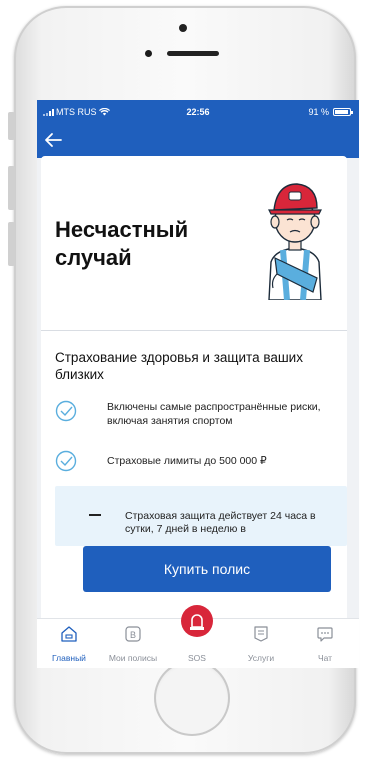  I want to click on alarm-icon, so click(197, 622).